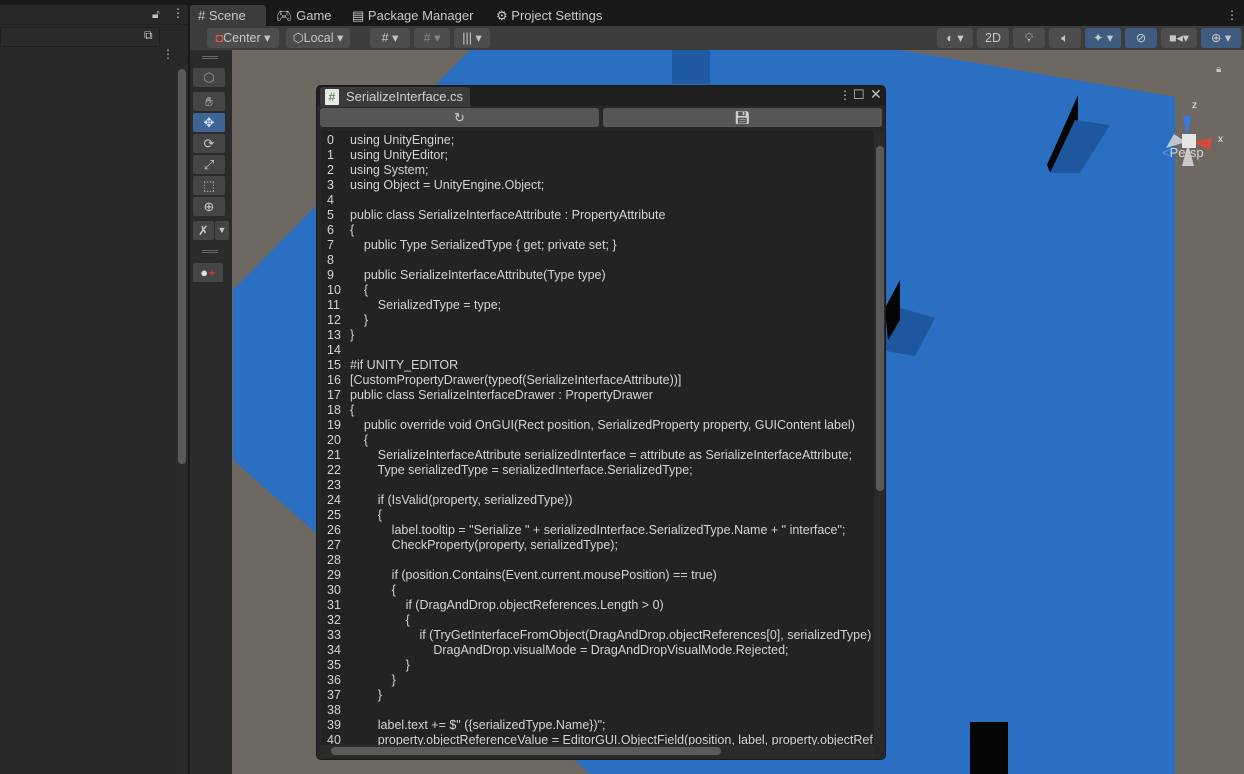 The image size is (1244, 774). I want to click on gizmos-dropdown: ⊕ ▾, so click(1221, 38).